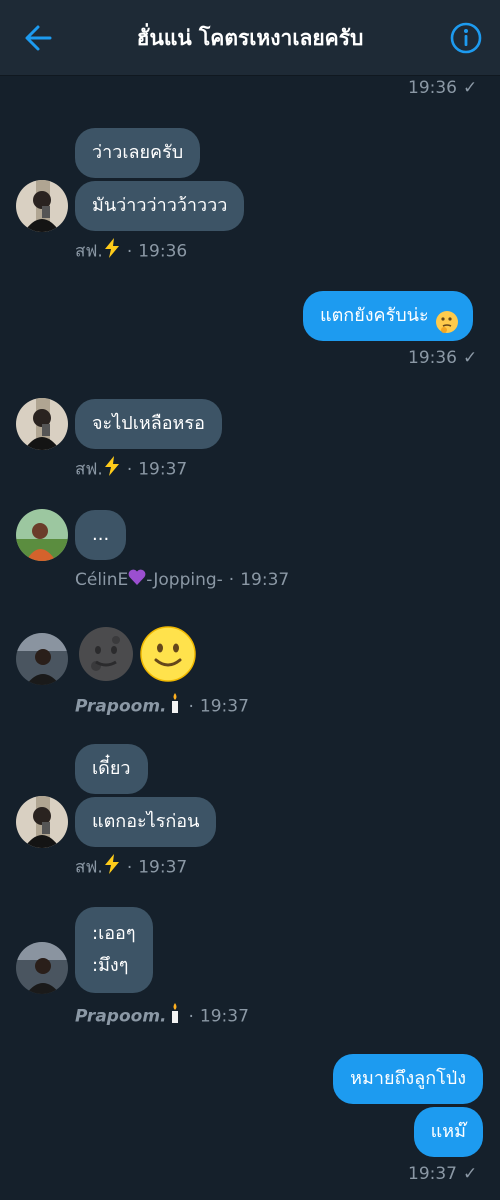 Image resolution: width=500 pixels, height=1200 pixels. I want to click on incoming-message-bubble: เดี๋ยว, so click(111, 769).